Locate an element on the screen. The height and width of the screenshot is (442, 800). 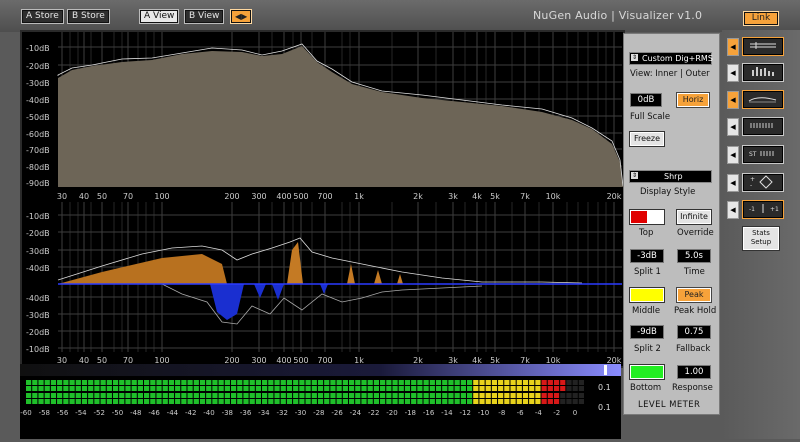
view-lines-button is located at coordinates (763, 46).